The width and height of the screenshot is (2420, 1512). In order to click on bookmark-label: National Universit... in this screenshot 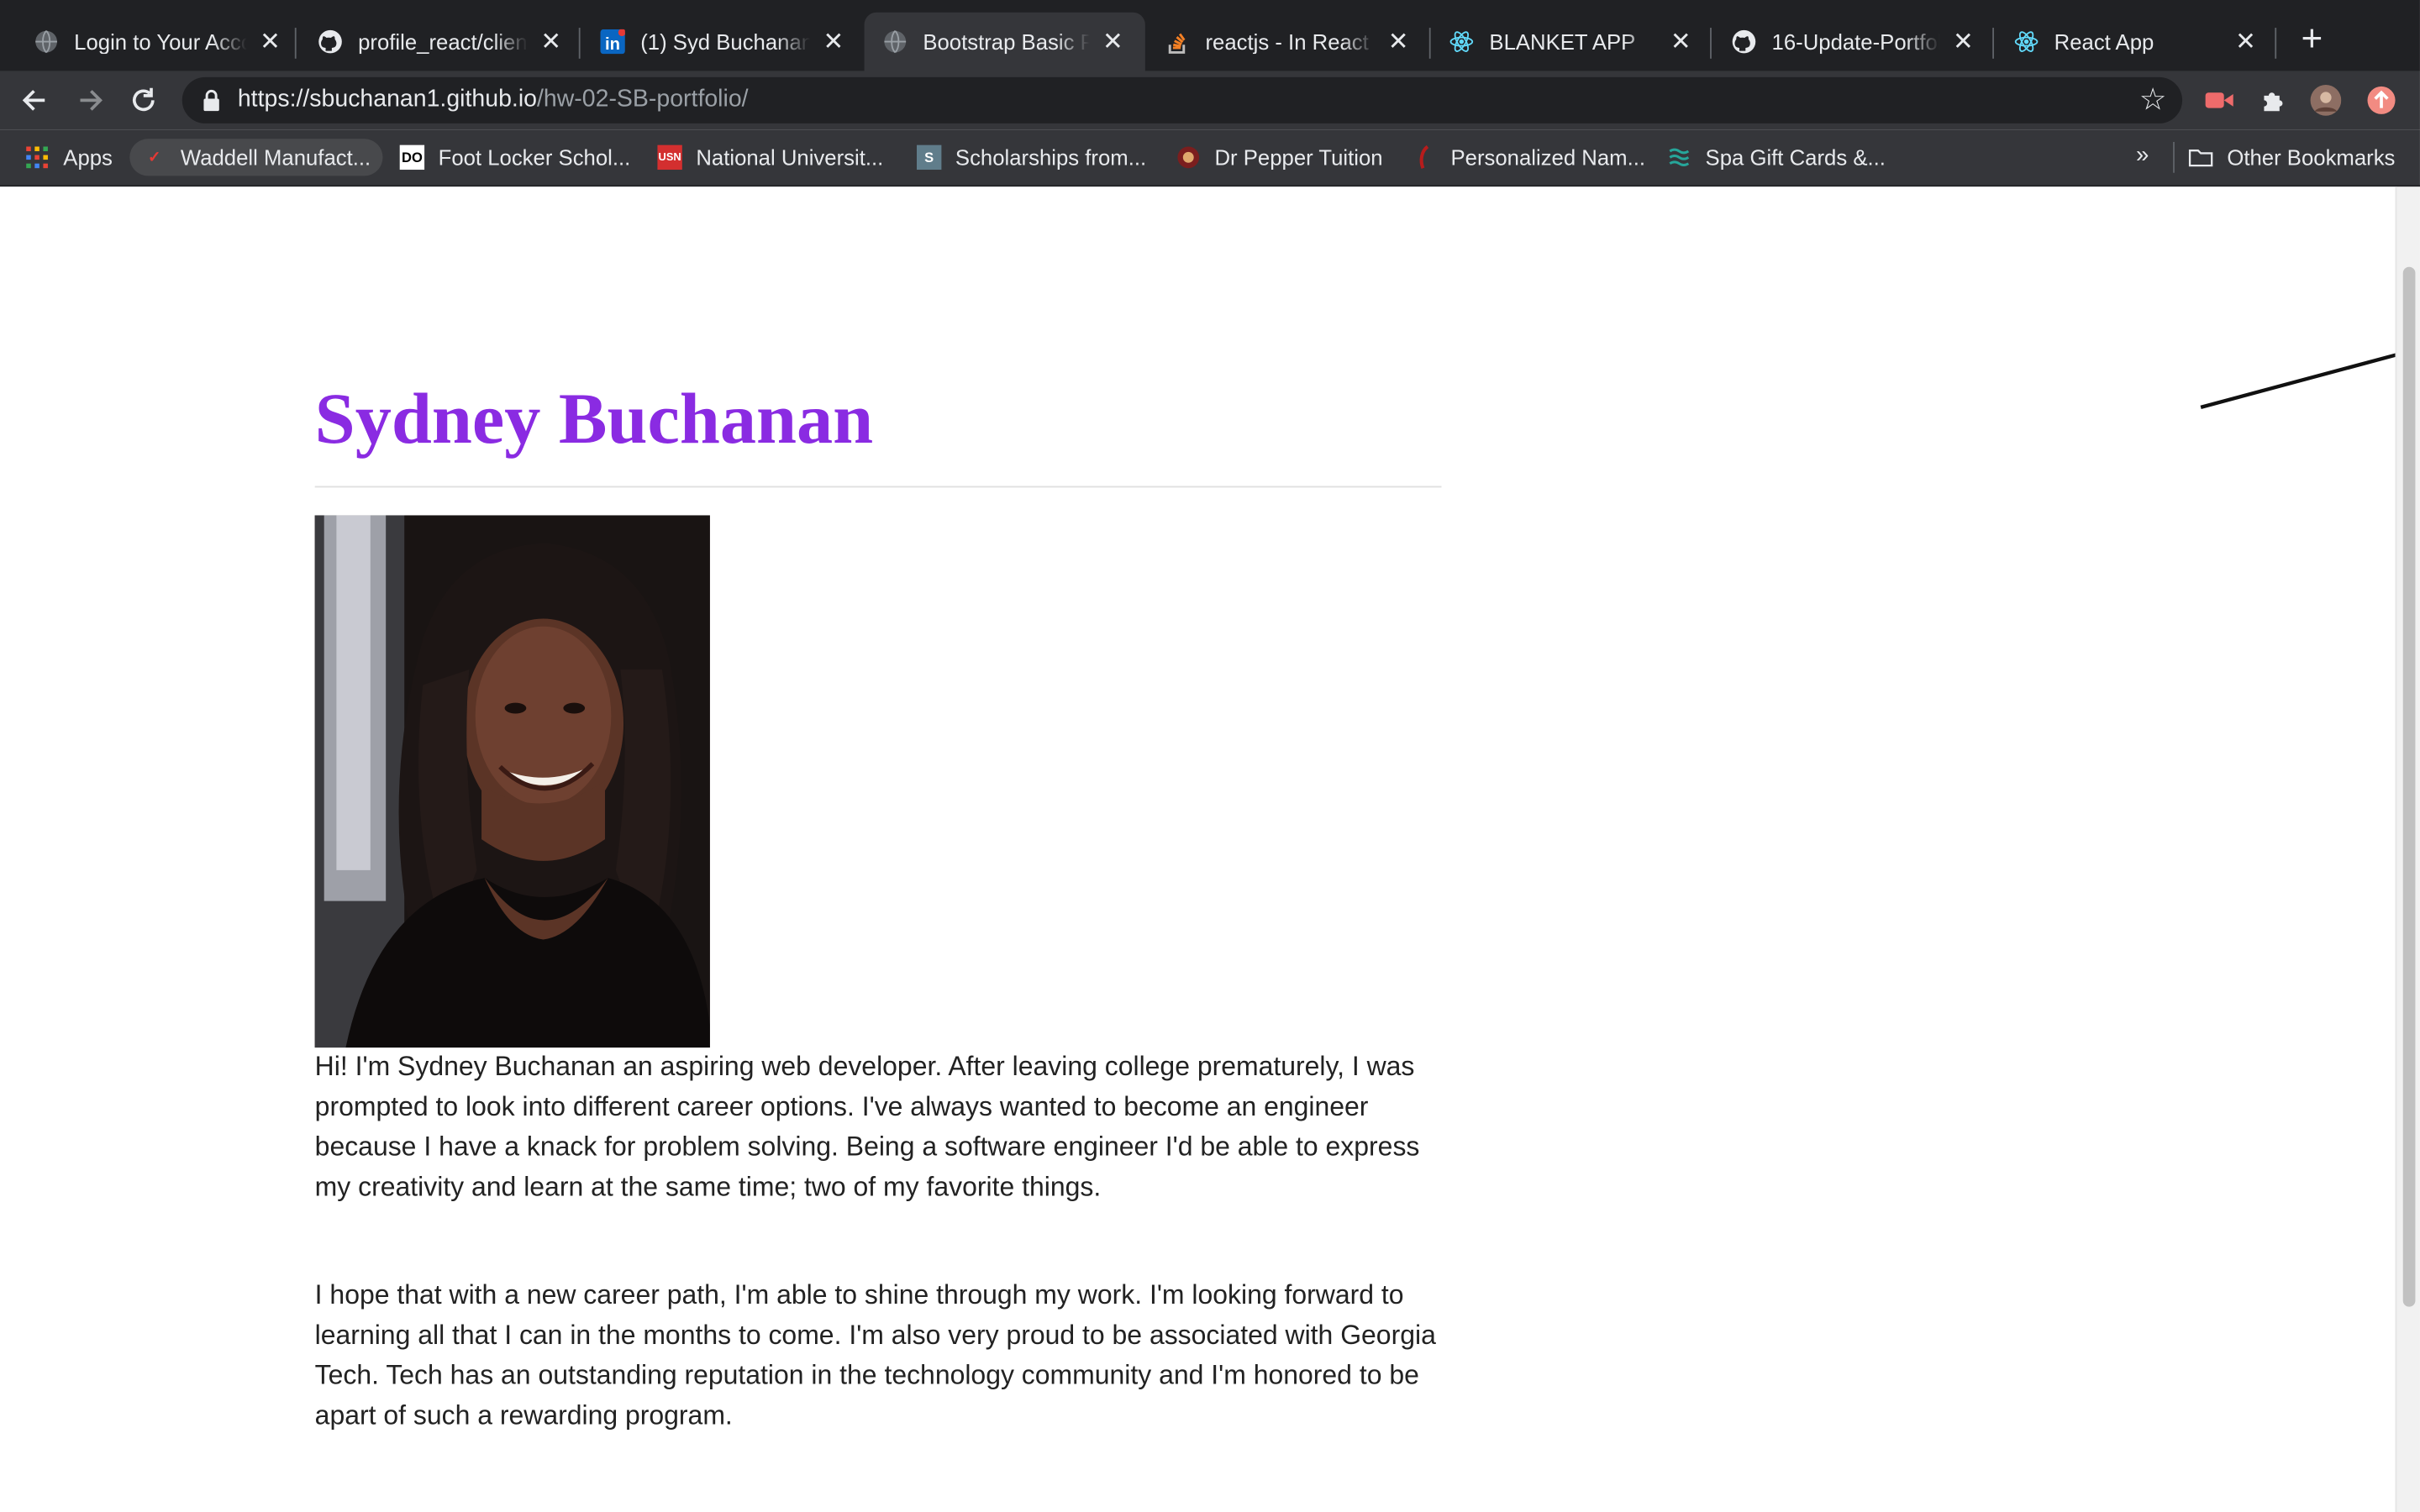, I will do `click(790, 157)`.